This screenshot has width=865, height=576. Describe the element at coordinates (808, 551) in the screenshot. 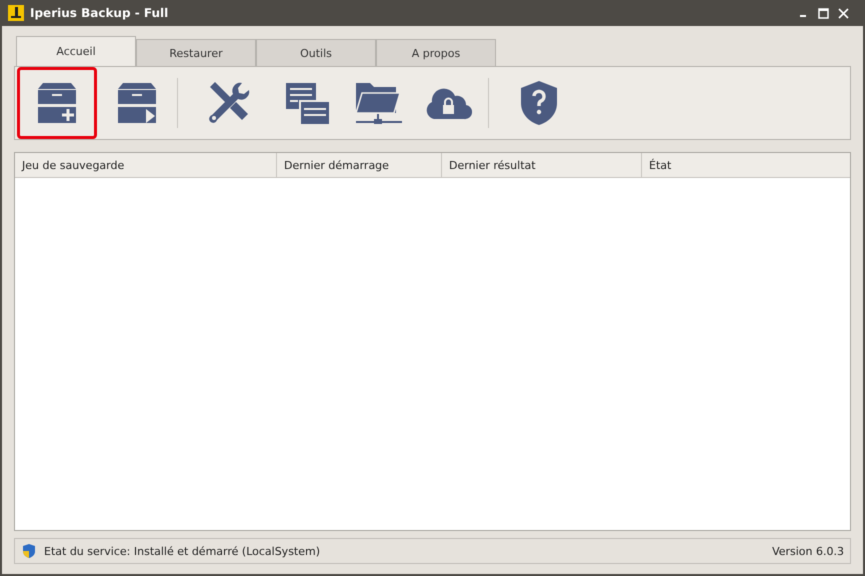

I see `version-label: Version 6.0.3` at that location.